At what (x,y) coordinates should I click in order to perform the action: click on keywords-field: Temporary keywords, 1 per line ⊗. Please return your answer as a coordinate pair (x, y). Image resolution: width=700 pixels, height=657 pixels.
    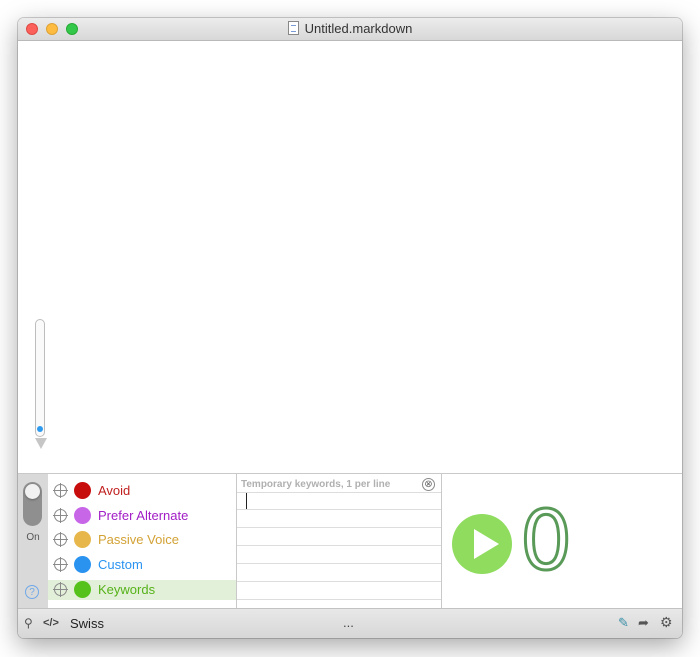
    Looking at the image, I should click on (339, 541).